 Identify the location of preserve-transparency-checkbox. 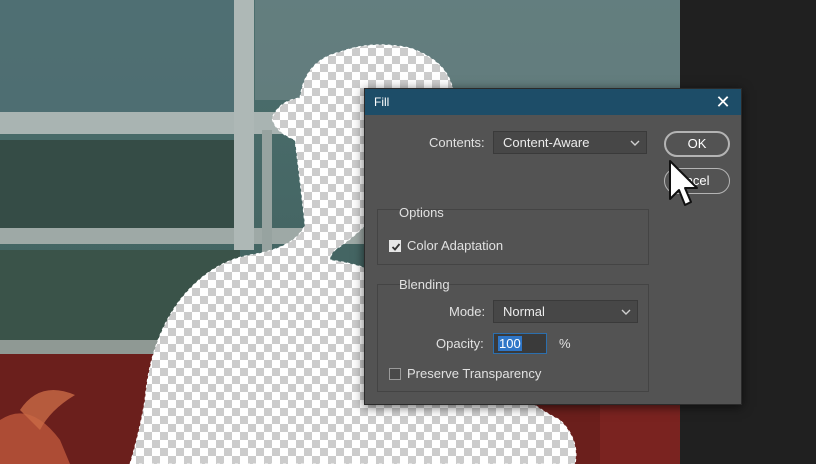
(395, 374).